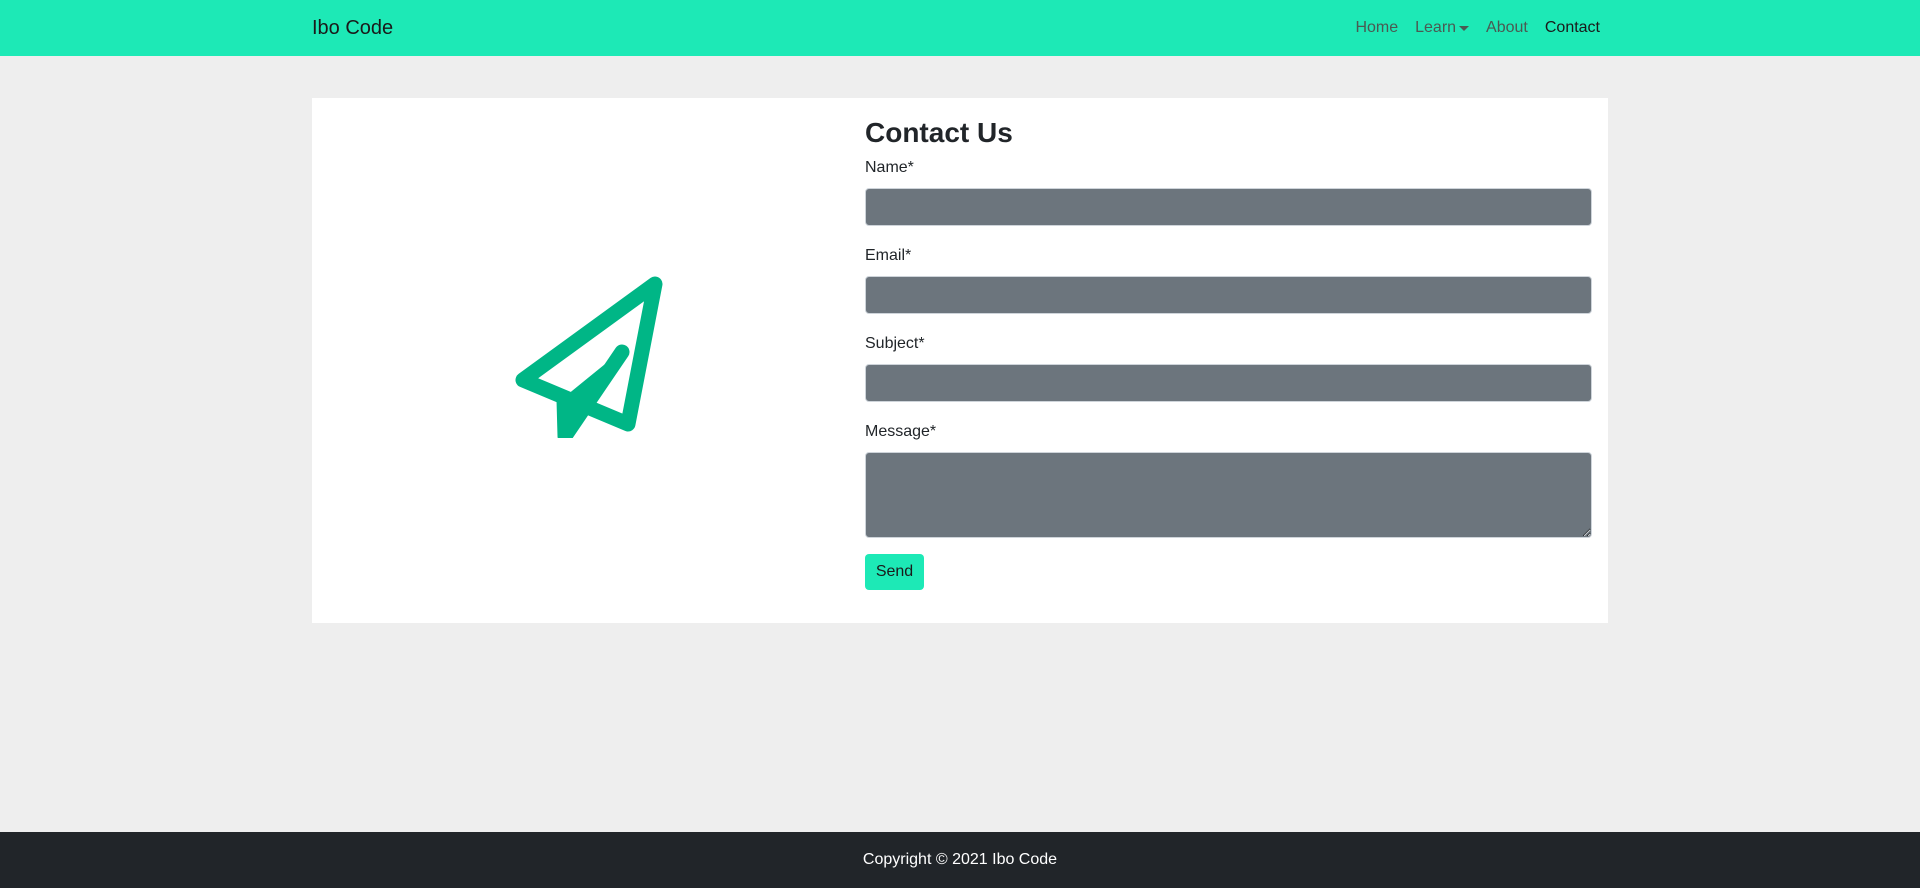 This screenshot has width=1920, height=888. I want to click on navbar: Ibo Code Home Learn About Contact, so click(960, 28).